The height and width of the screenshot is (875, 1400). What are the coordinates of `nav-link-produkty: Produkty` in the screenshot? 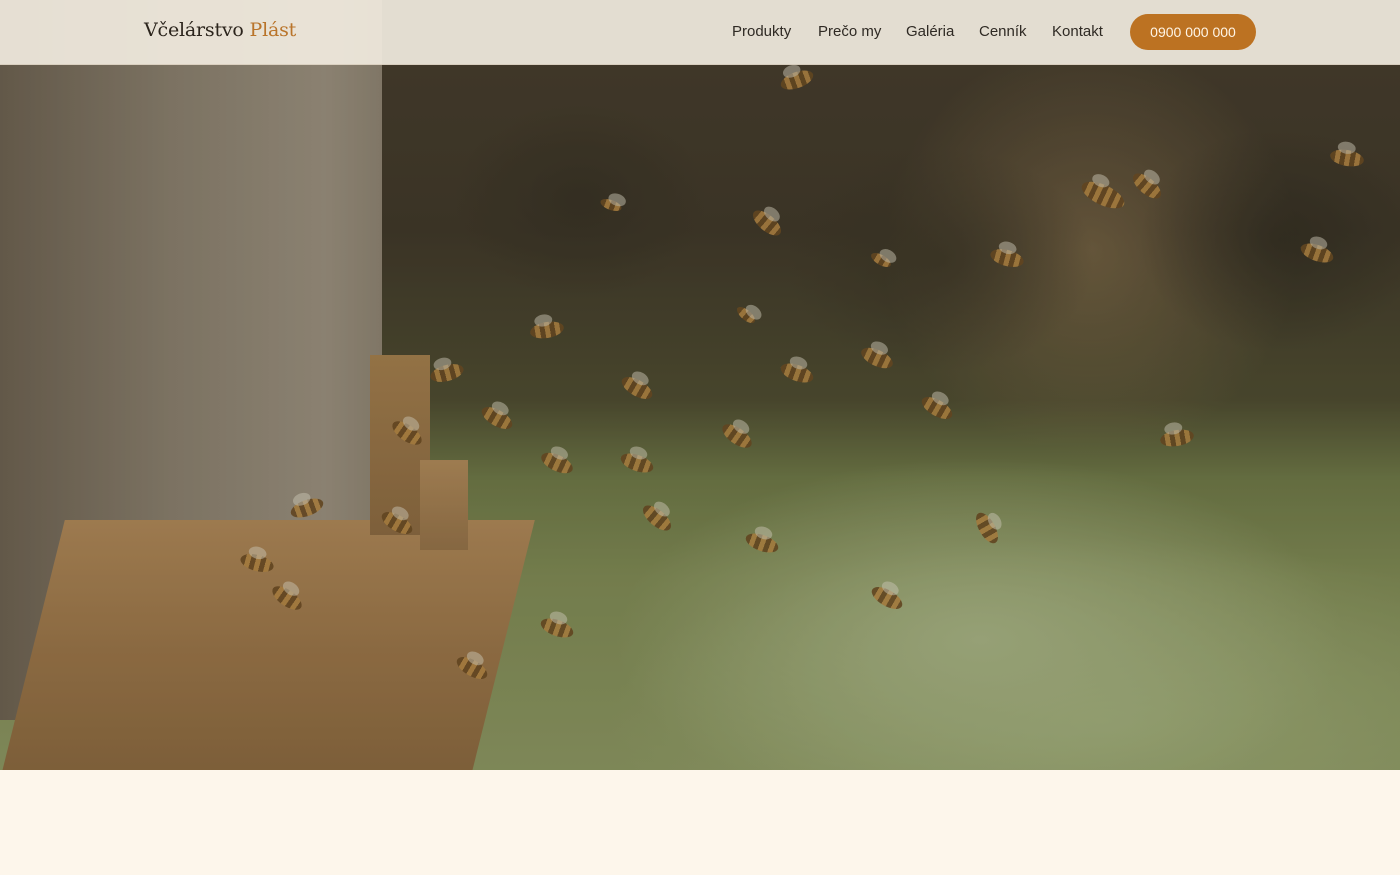 It's located at (761, 31).